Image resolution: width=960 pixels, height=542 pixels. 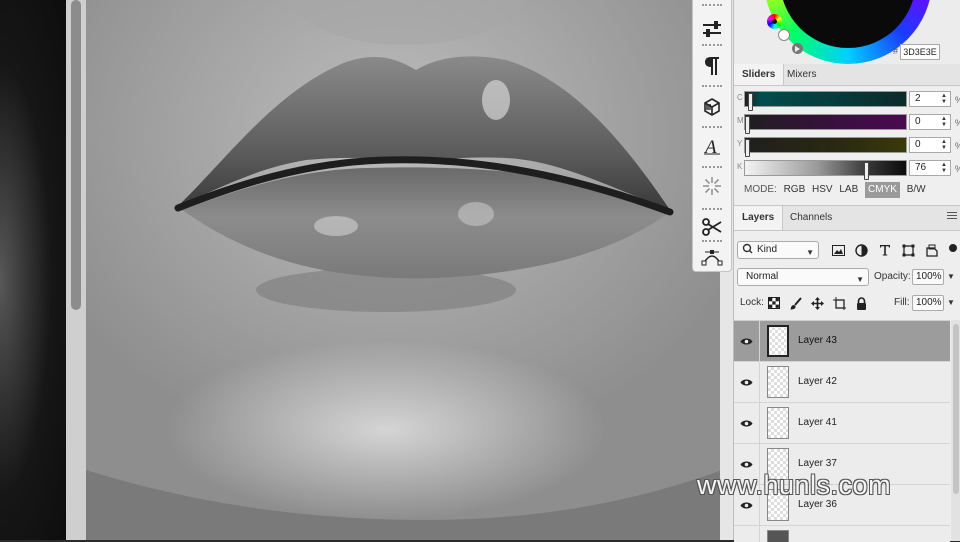 I want to click on fill-input: 100%, so click(x=928, y=303).